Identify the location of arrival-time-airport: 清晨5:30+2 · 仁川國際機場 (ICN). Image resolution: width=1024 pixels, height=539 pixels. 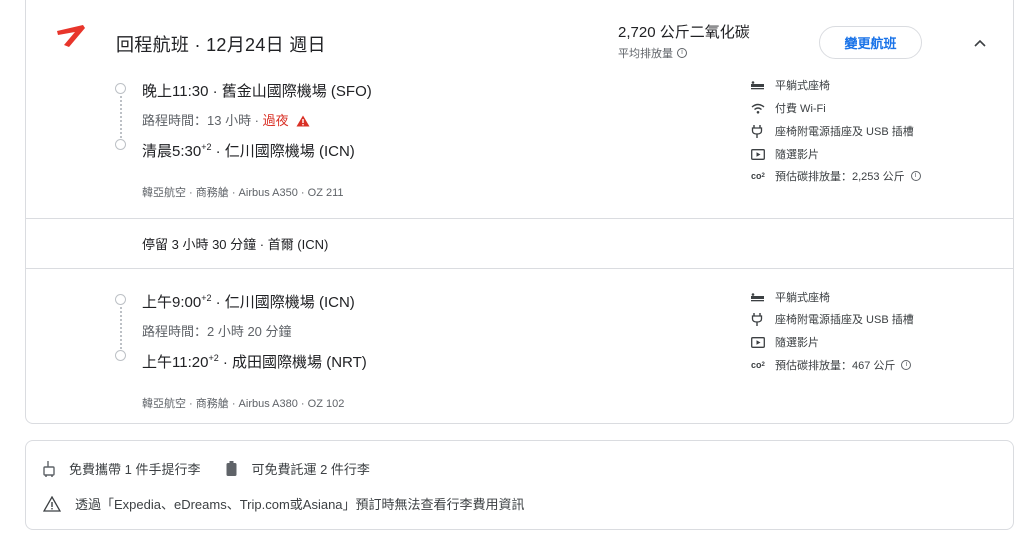
(248, 151).